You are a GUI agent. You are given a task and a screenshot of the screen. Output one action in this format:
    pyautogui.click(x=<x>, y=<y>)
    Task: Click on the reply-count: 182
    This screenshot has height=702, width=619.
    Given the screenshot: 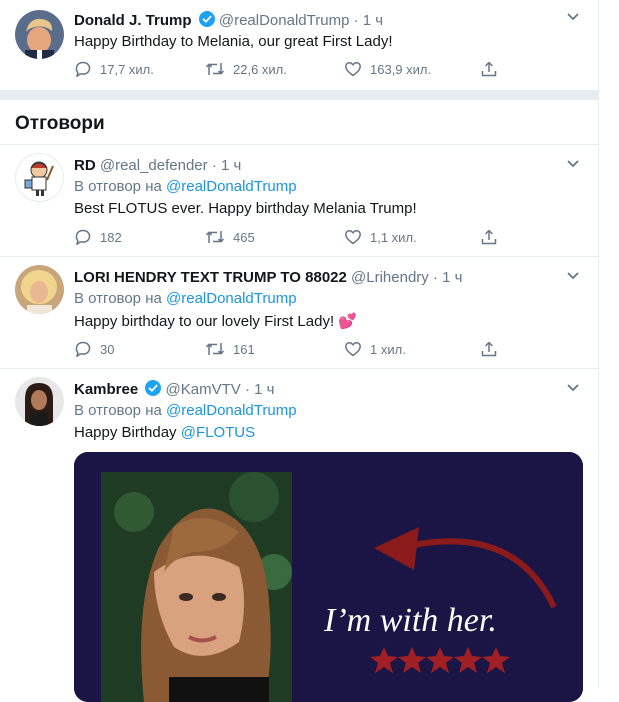 What is the action you would take?
    pyautogui.click(x=111, y=237)
    